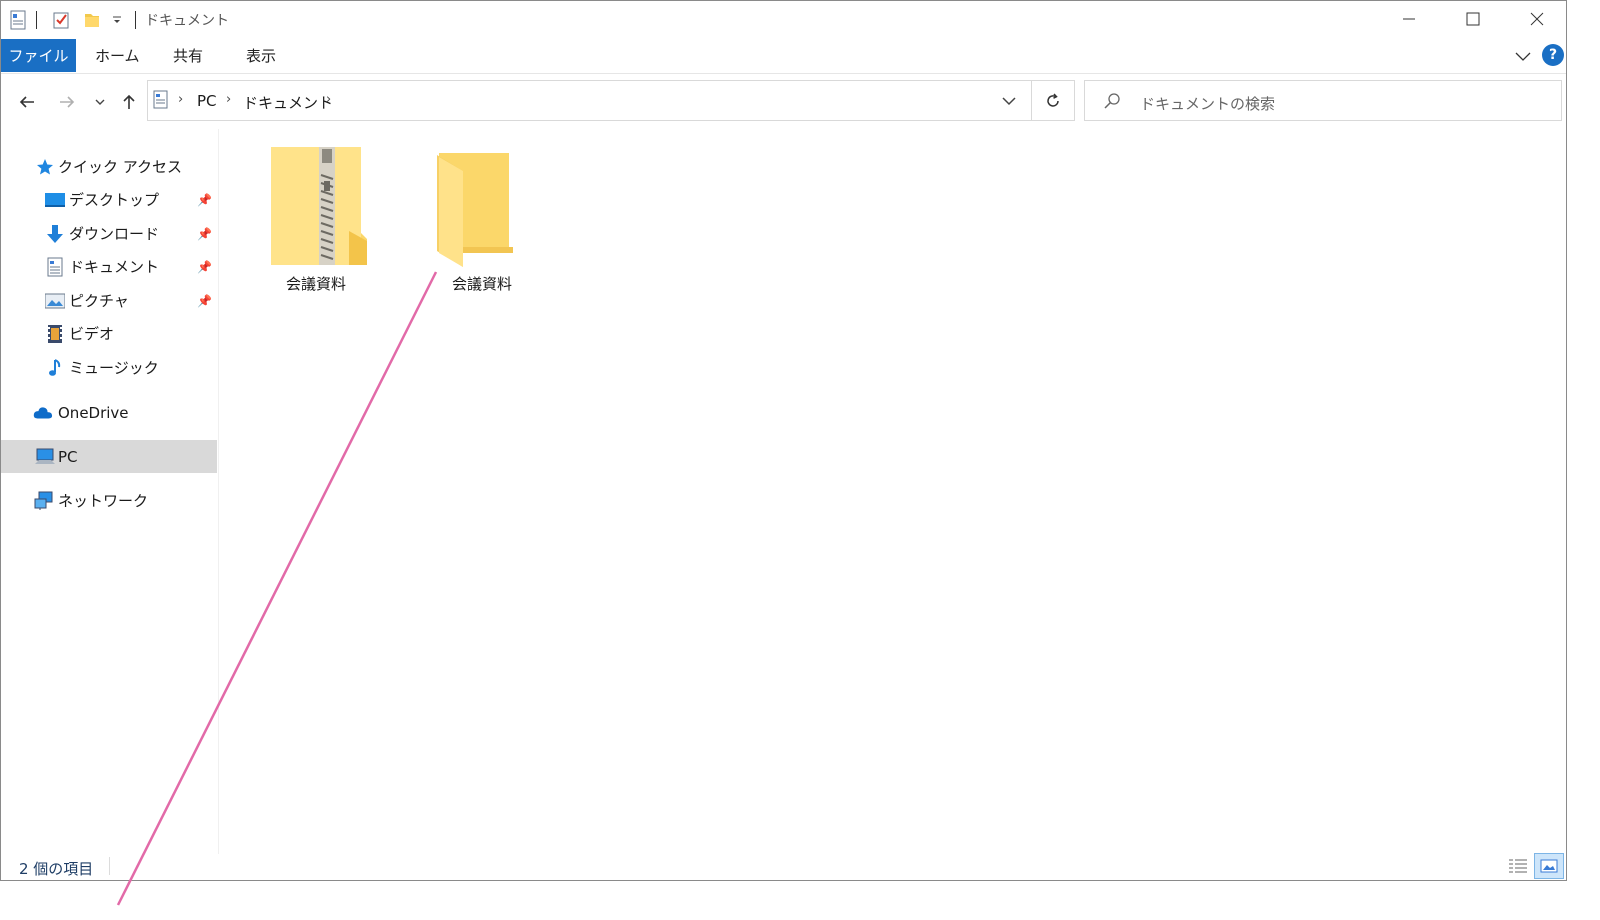 This screenshot has height=920, width=1600. I want to click on search-icon, so click(1112, 103).